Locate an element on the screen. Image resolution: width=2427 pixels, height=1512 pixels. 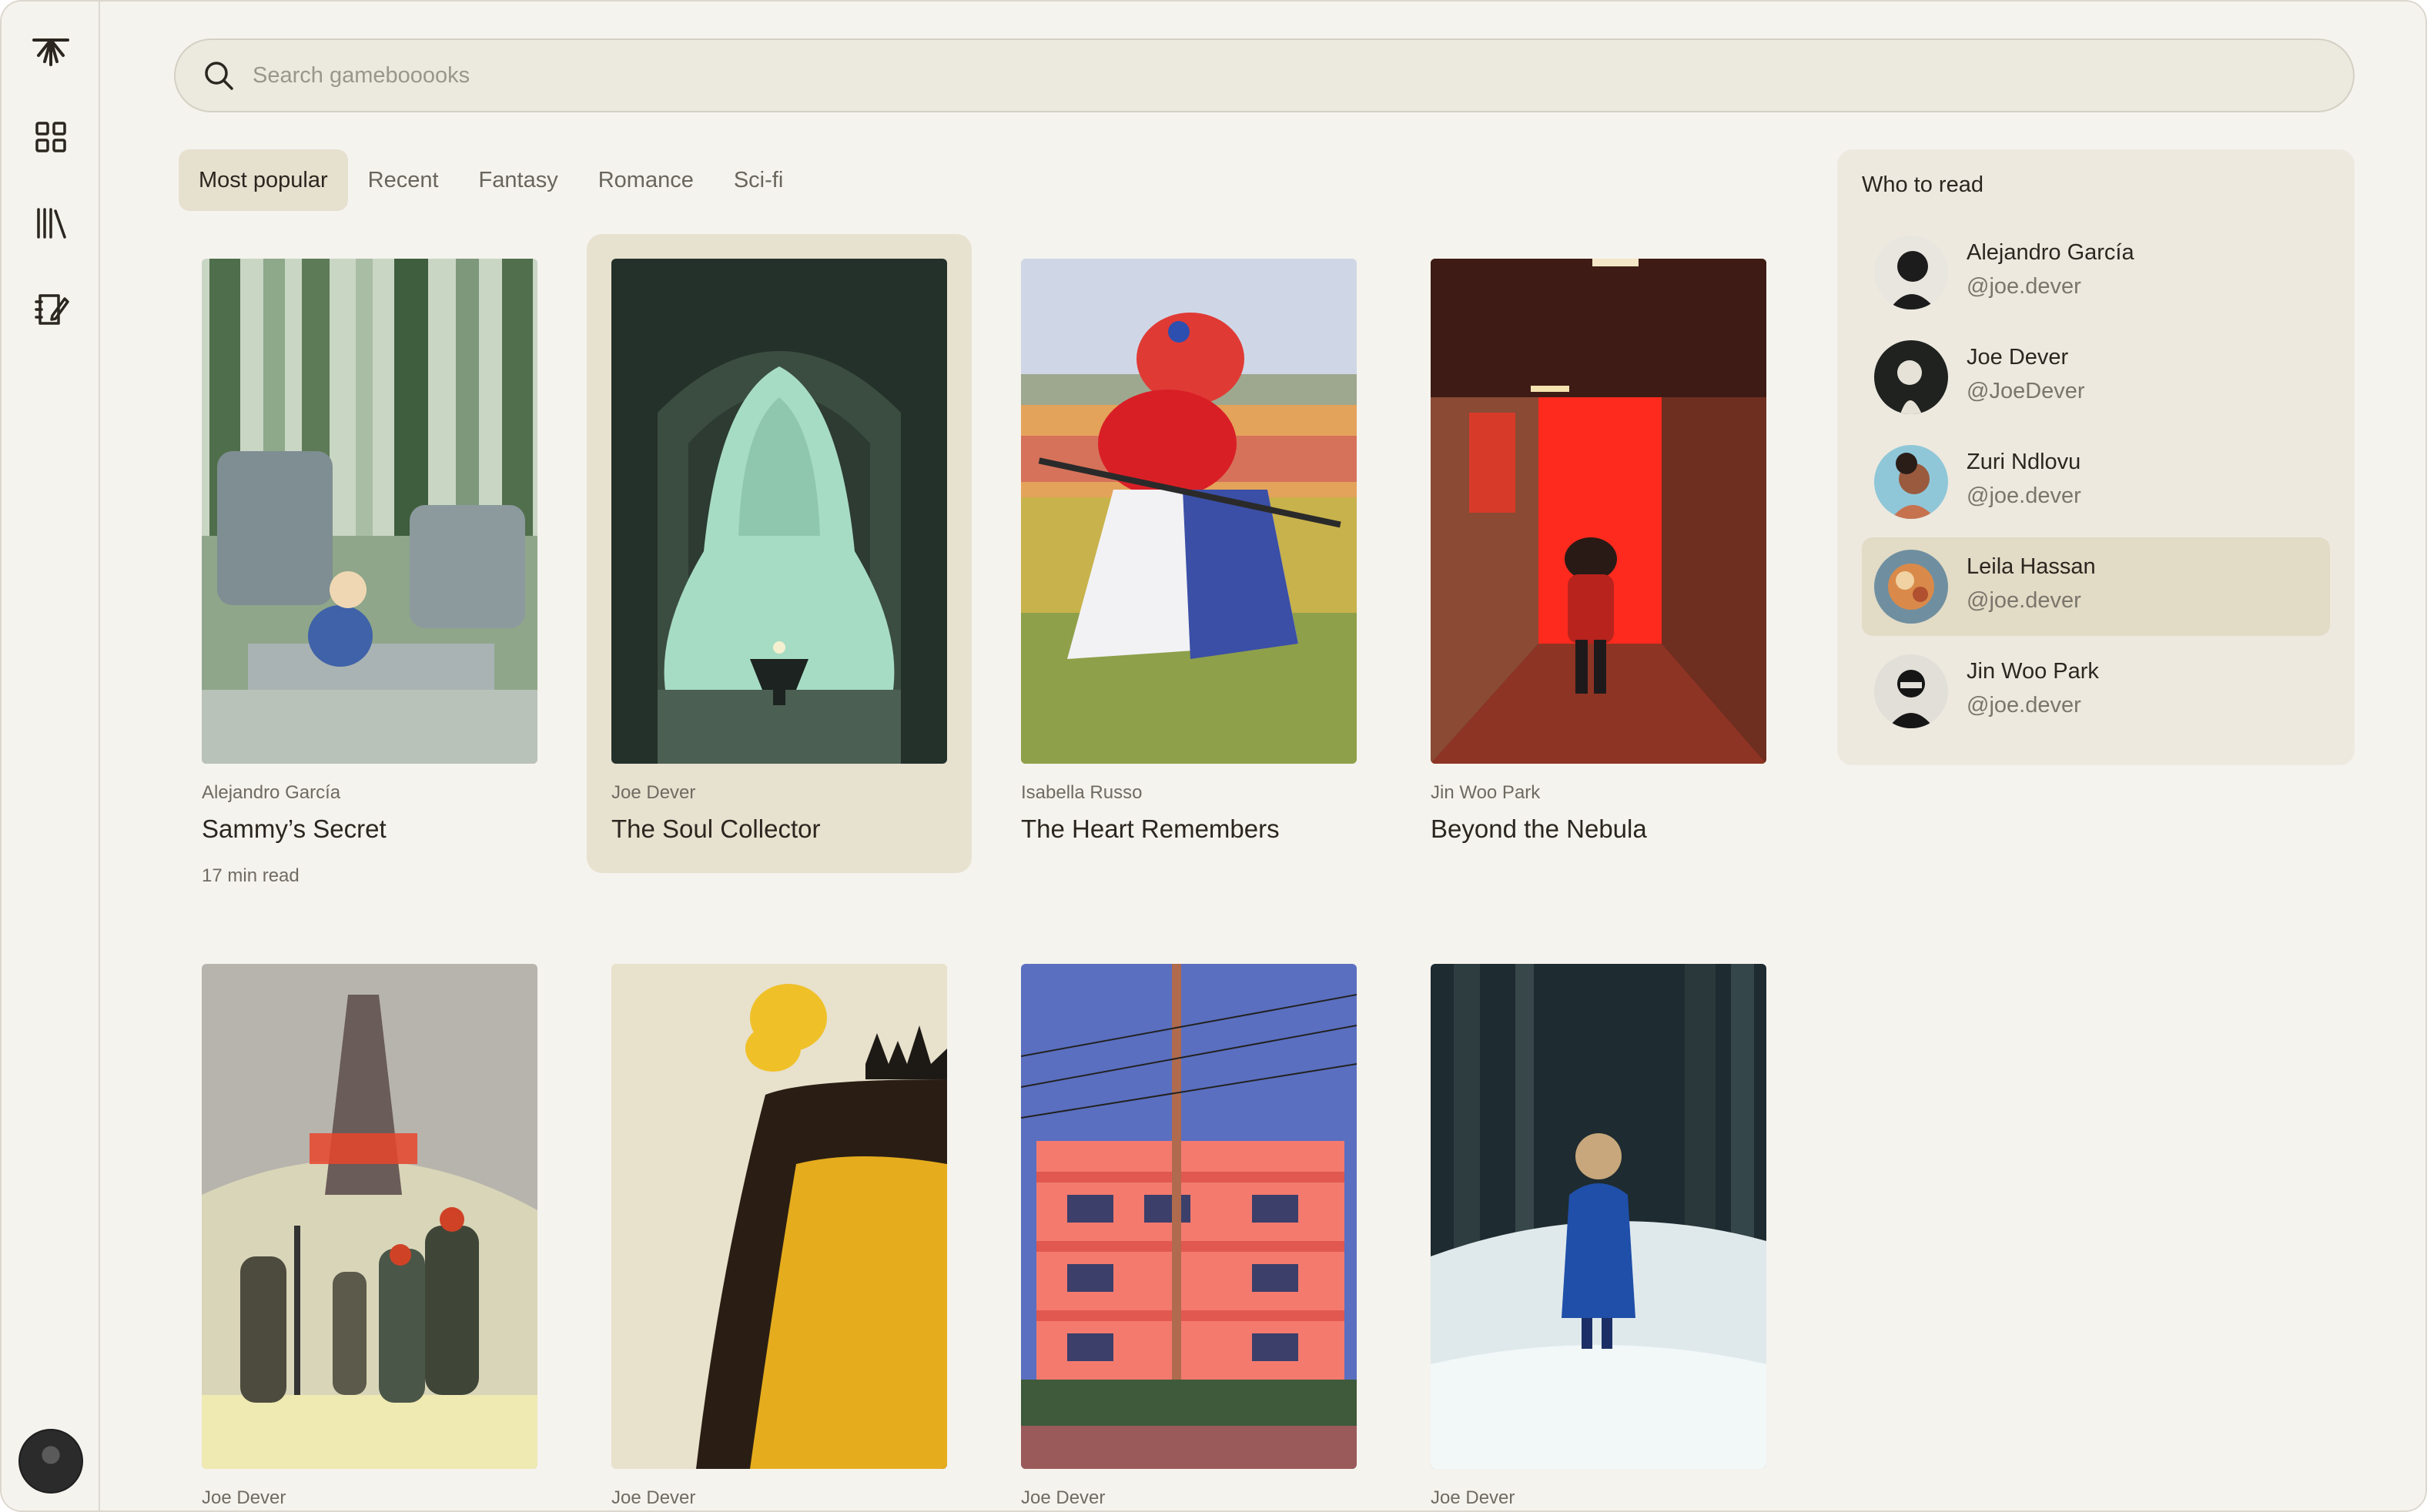
book-author: Jin Woo Park is located at coordinates (1486, 792).